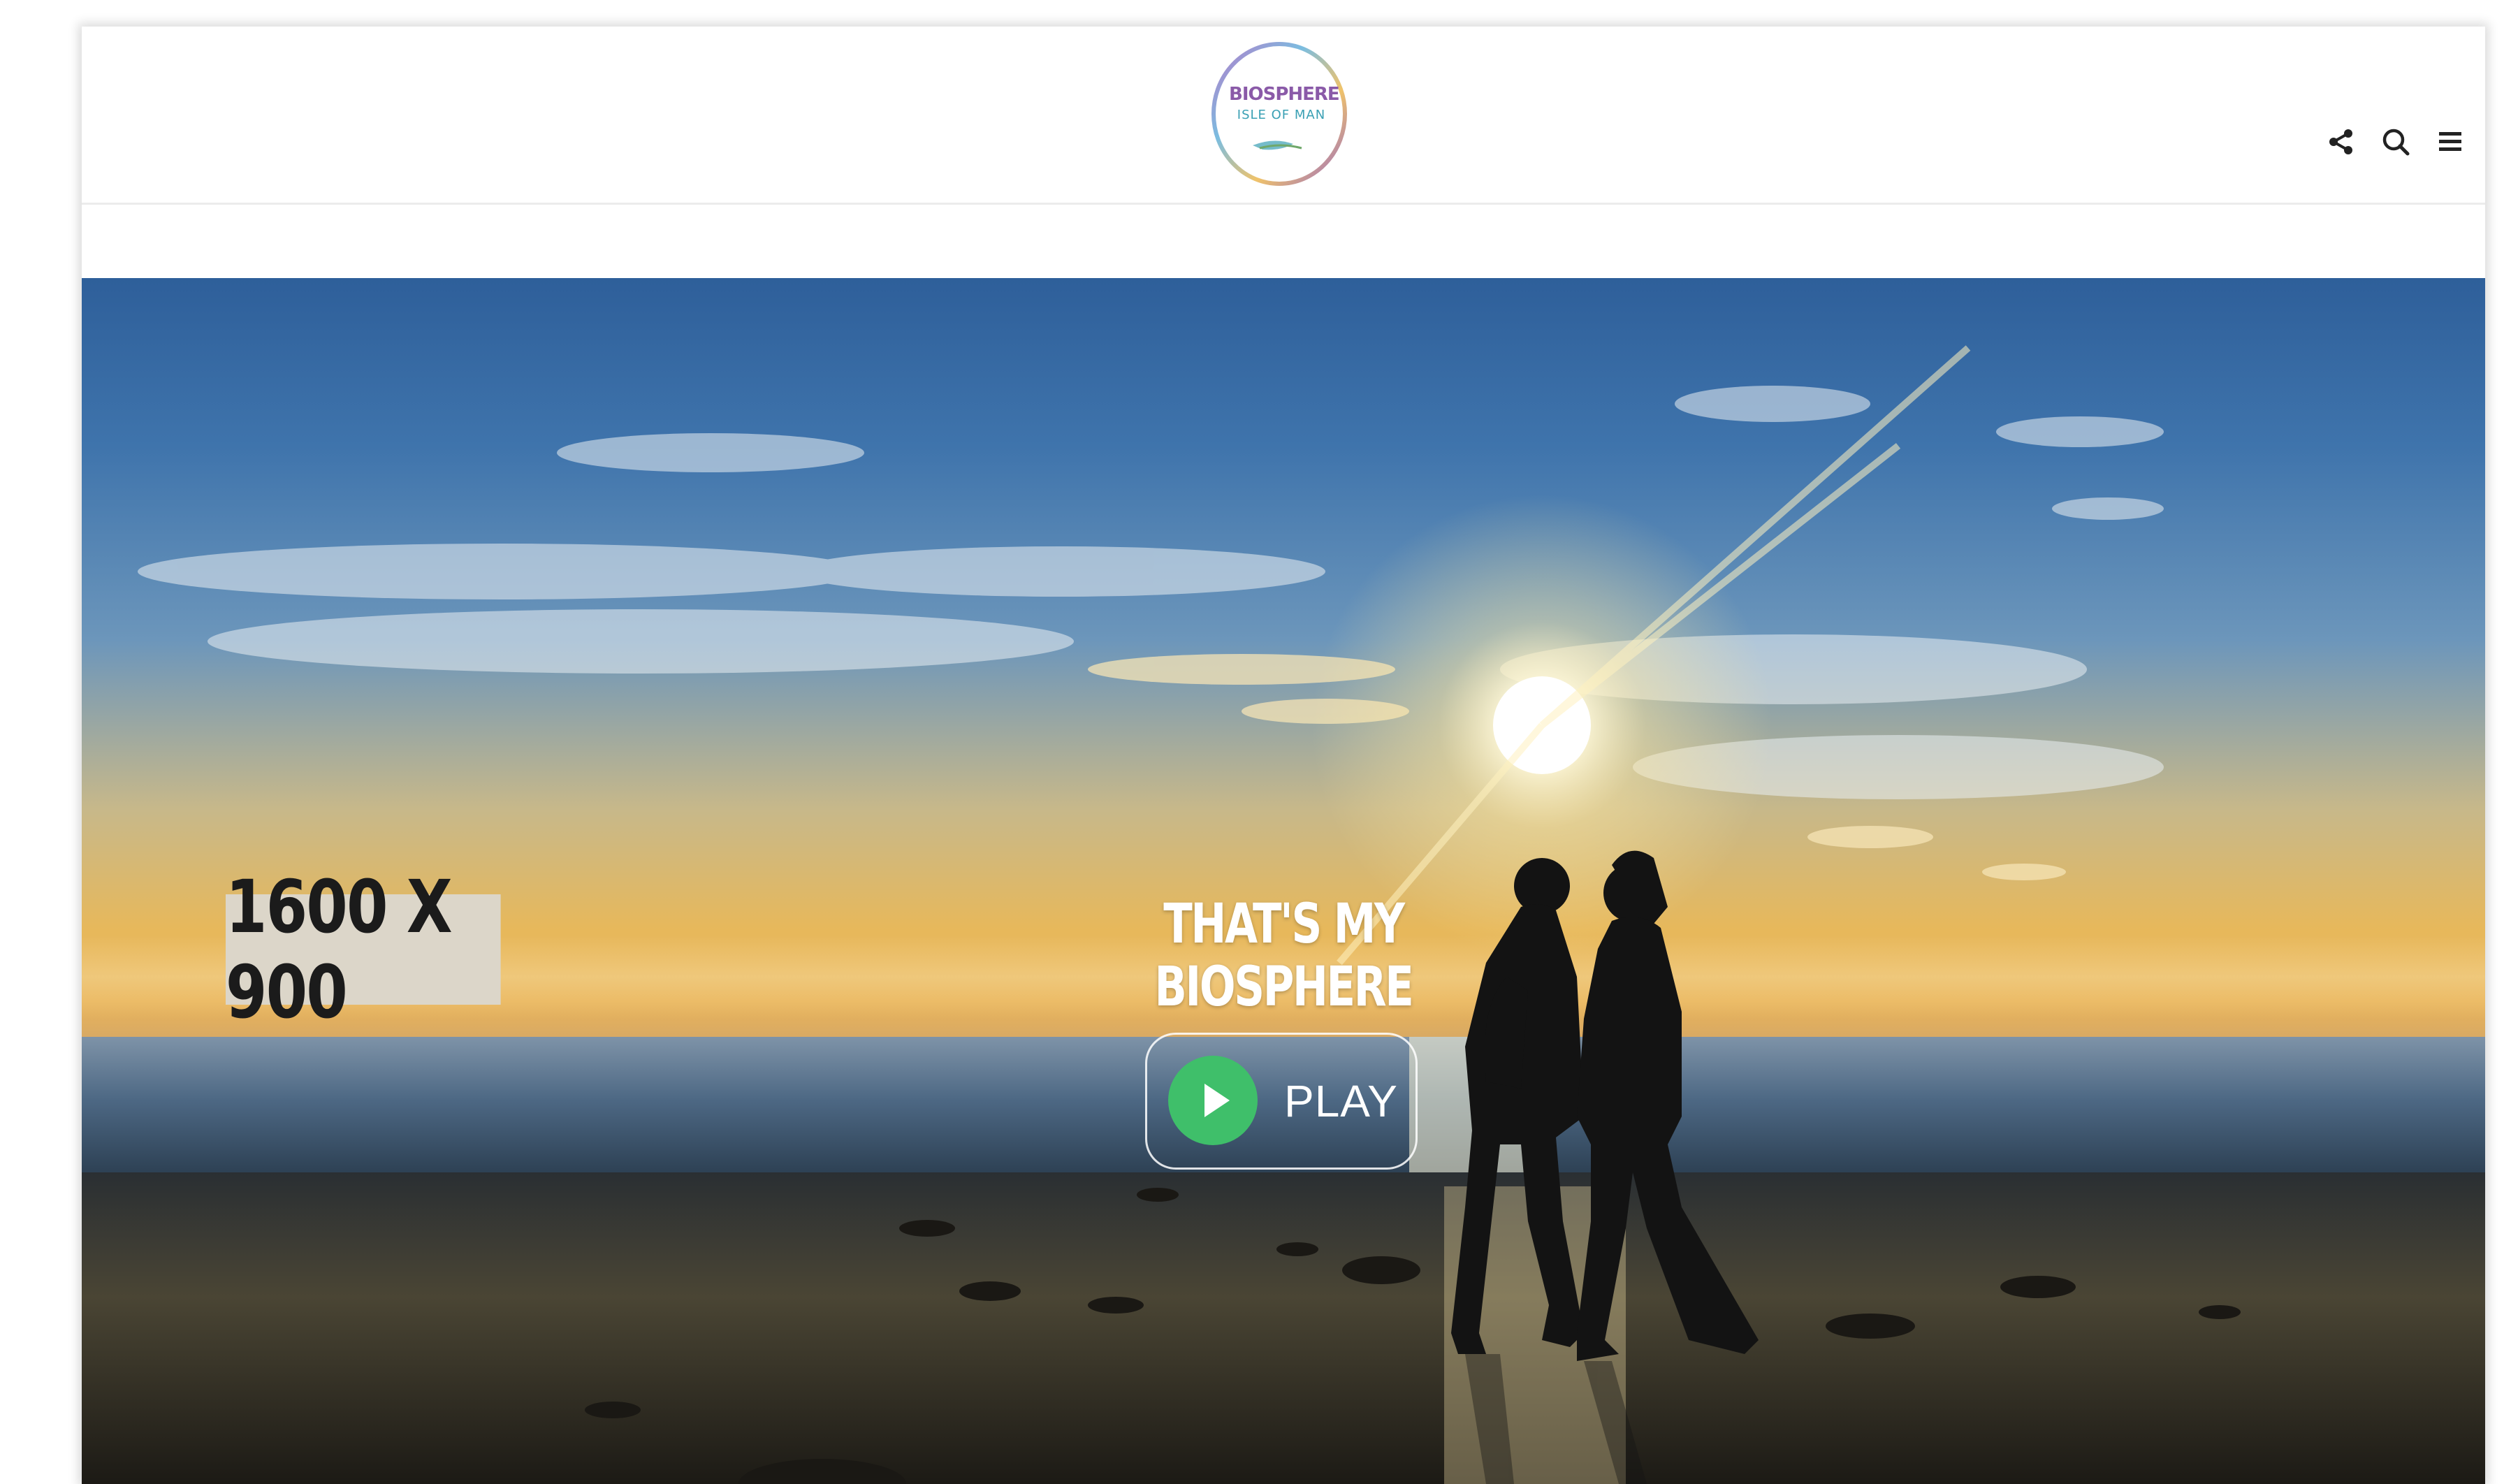  Describe the element at coordinates (1341, 1101) in the screenshot. I see `play-button-label: PLAY` at that location.